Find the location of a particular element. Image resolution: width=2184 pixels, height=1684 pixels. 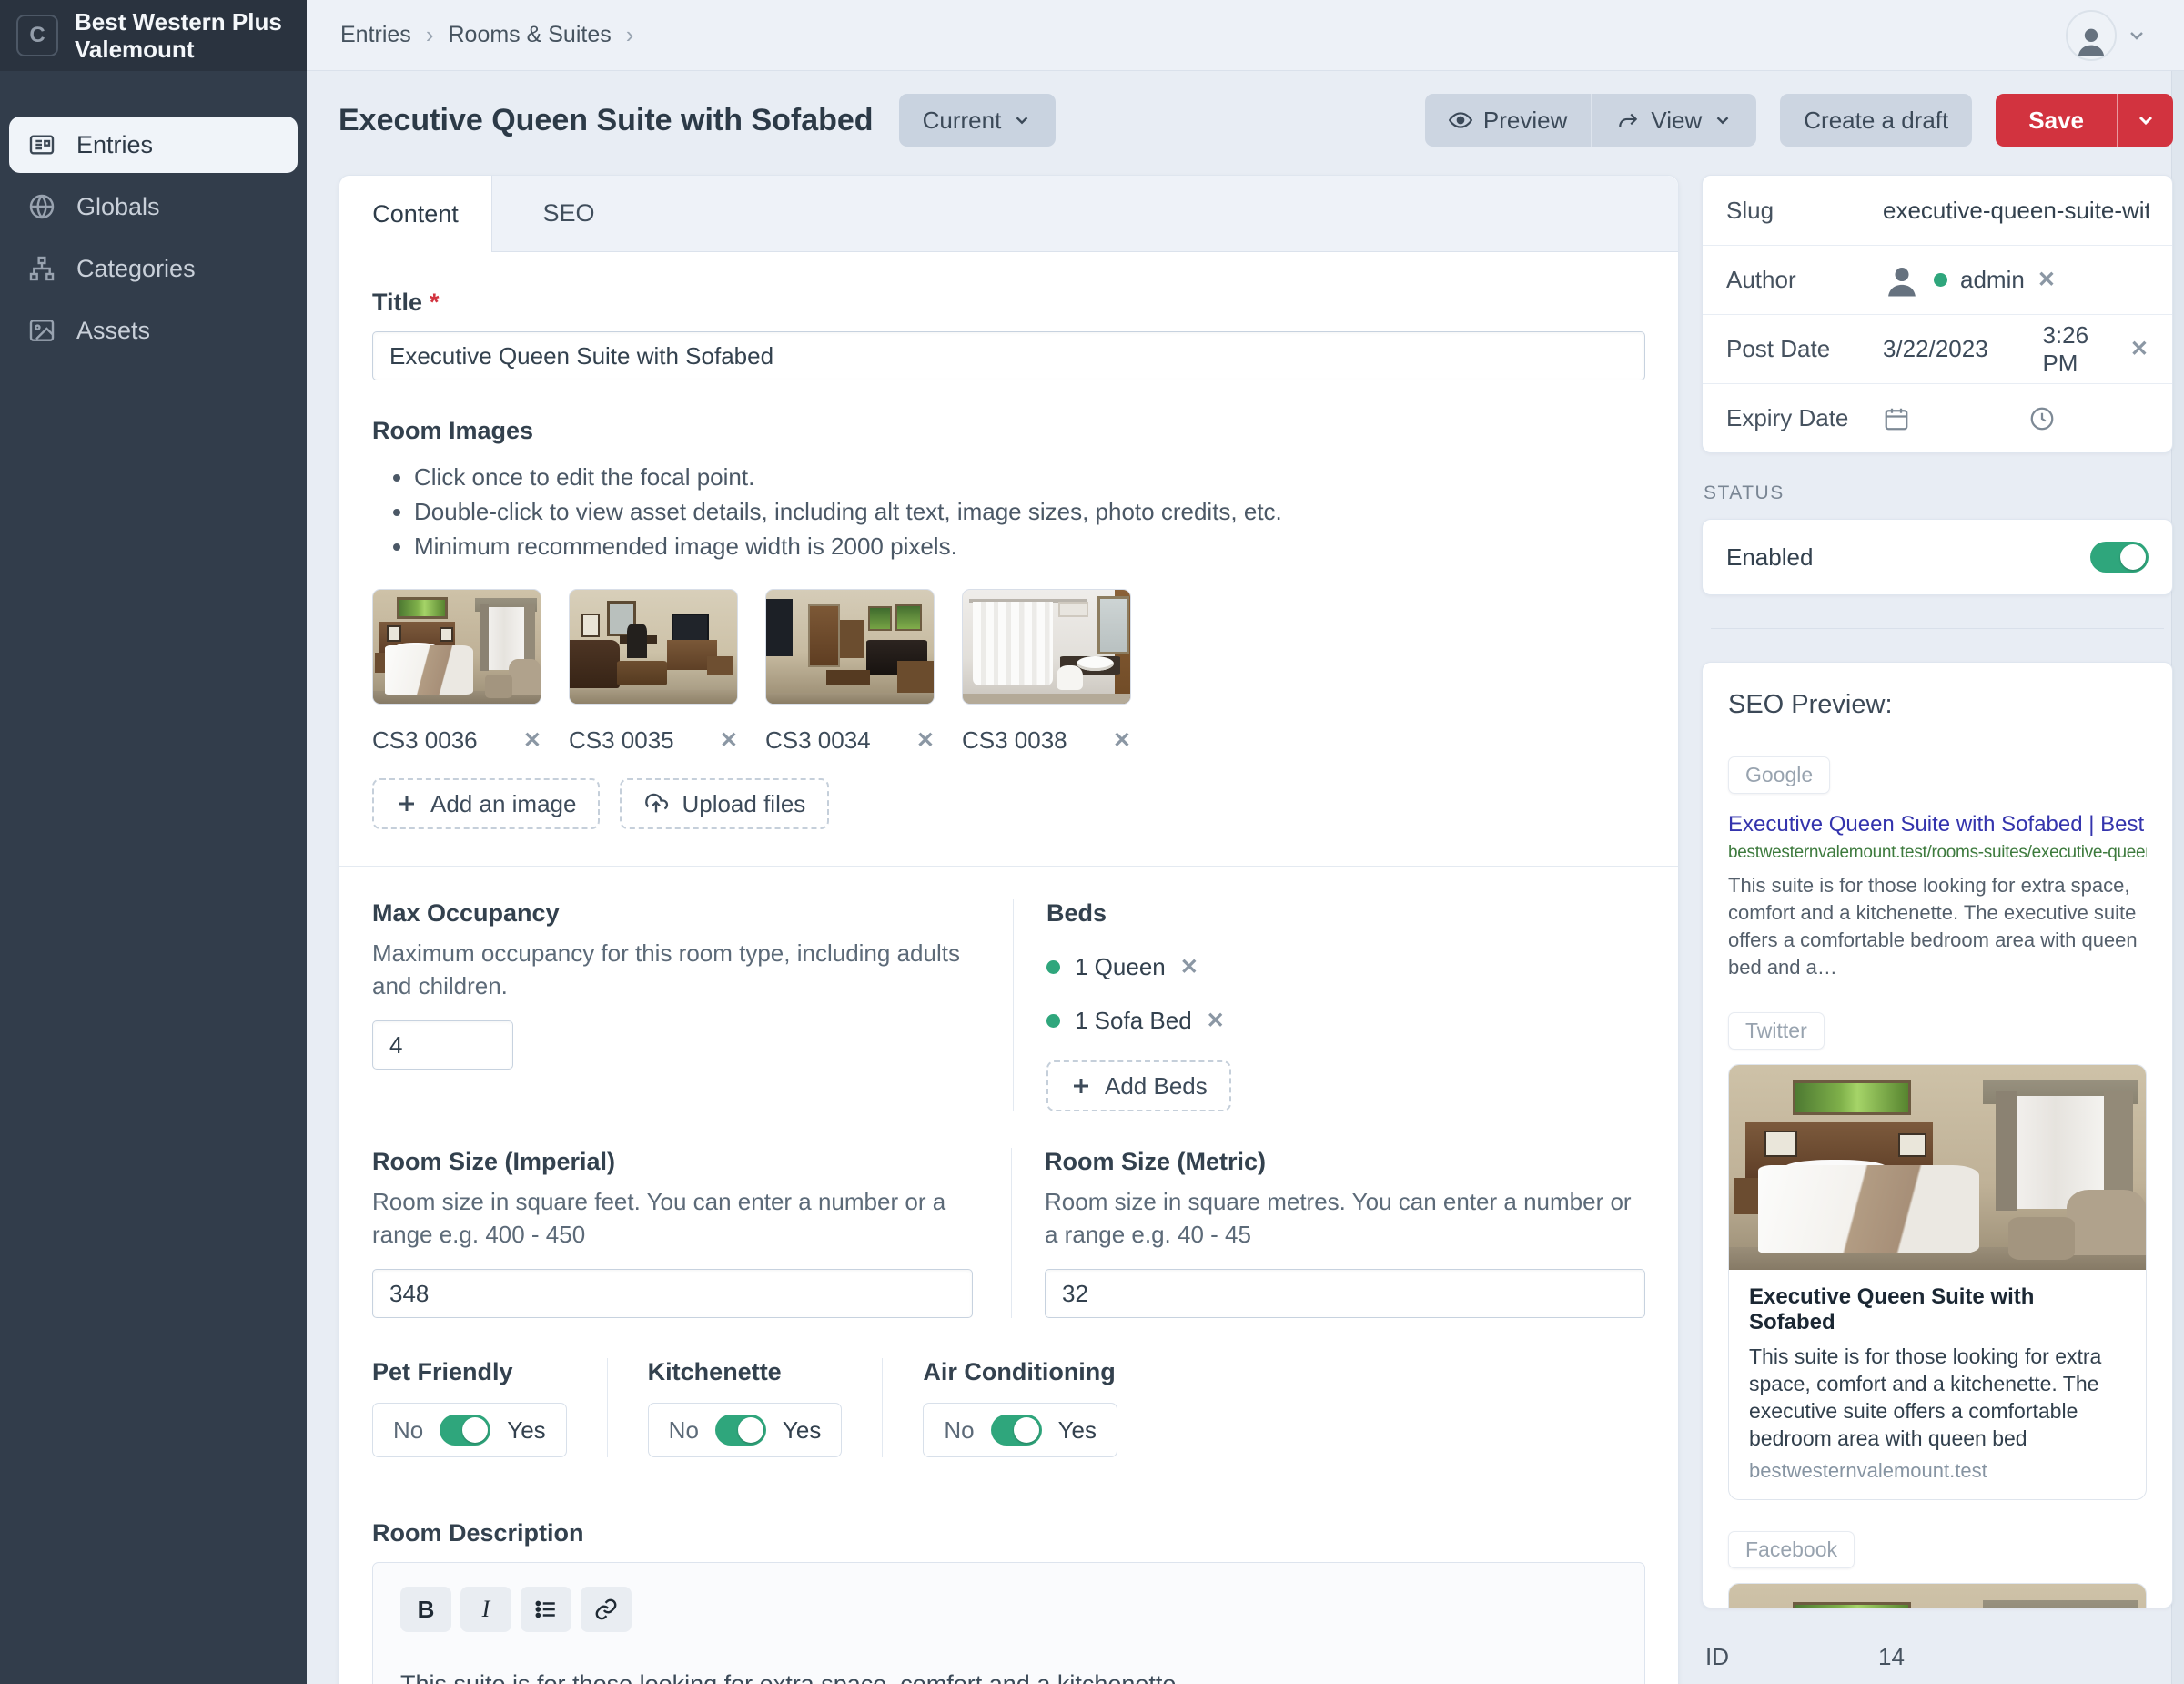

pet-friendly-toggle: No Yes is located at coordinates (470, 1430).